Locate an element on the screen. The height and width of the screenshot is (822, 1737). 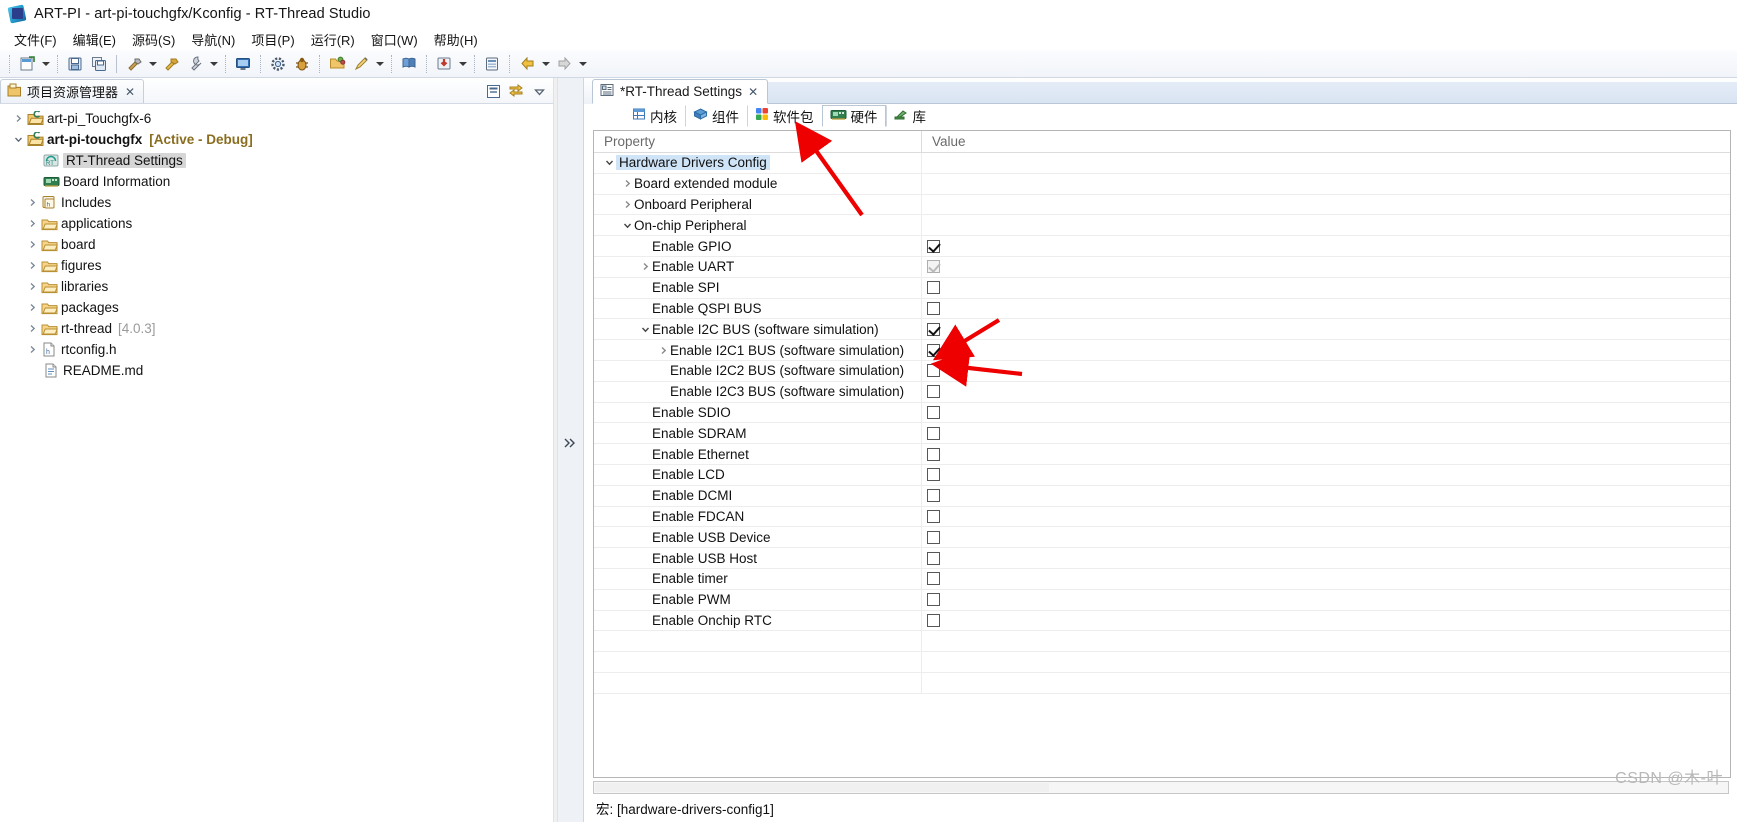
cell-property: Enable I2C BUS (software simulation) is located at coordinates (758, 329).